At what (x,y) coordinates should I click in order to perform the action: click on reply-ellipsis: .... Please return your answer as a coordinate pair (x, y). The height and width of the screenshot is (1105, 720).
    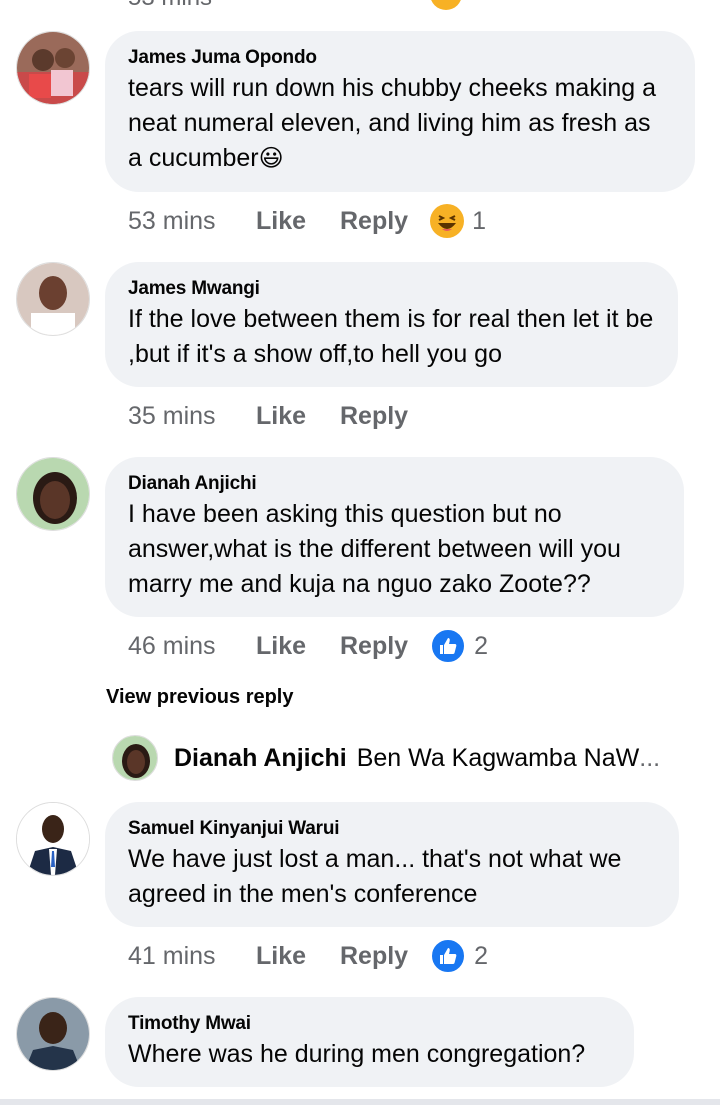
    Looking at the image, I should click on (650, 757).